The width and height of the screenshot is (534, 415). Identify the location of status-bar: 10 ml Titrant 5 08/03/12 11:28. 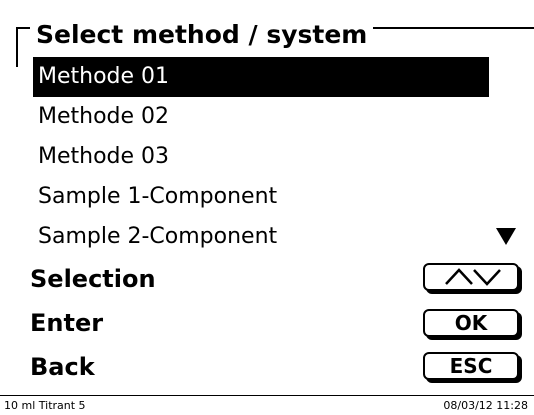
(267, 405).